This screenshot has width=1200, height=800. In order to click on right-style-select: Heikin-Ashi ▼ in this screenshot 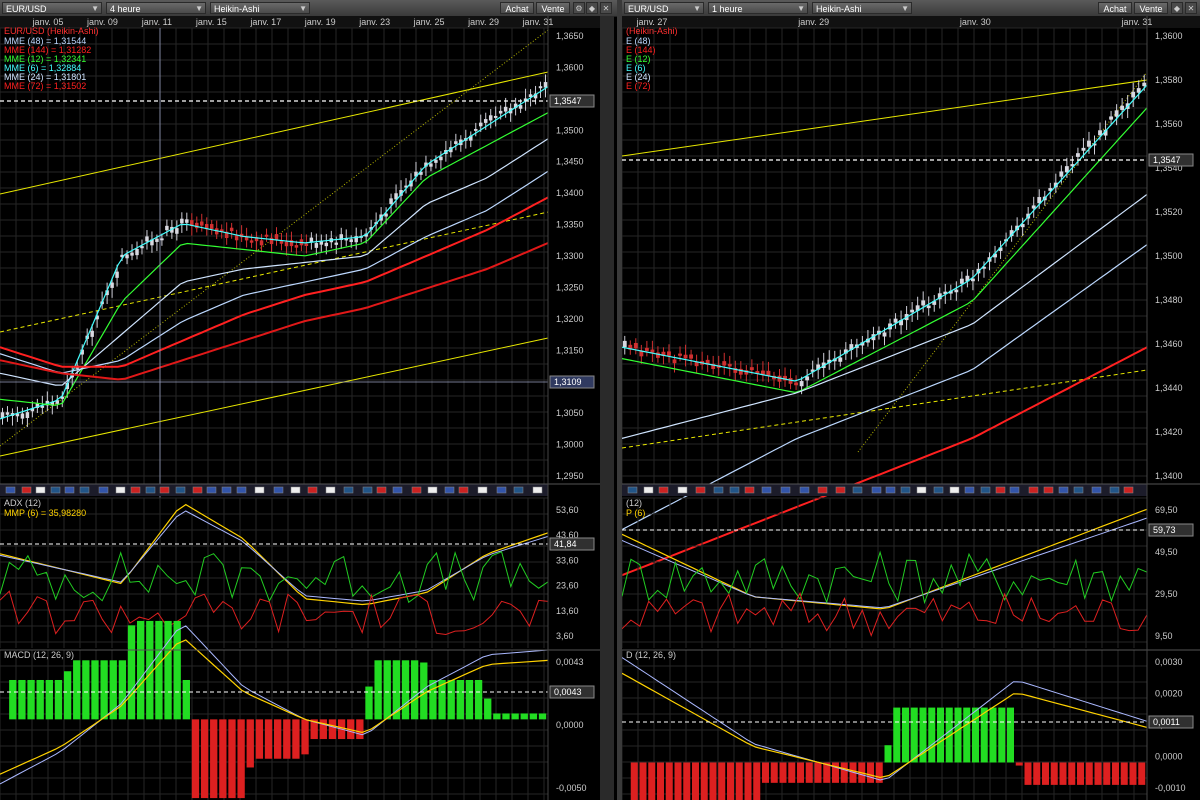, I will do `click(862, 8)`.